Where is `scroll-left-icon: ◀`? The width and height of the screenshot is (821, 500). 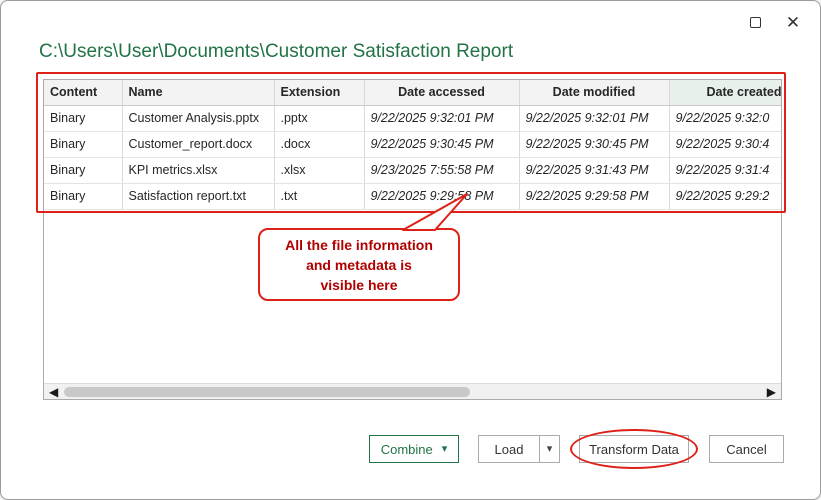 scroll-left-icon: ◀ is located at coordinates (53, 391).